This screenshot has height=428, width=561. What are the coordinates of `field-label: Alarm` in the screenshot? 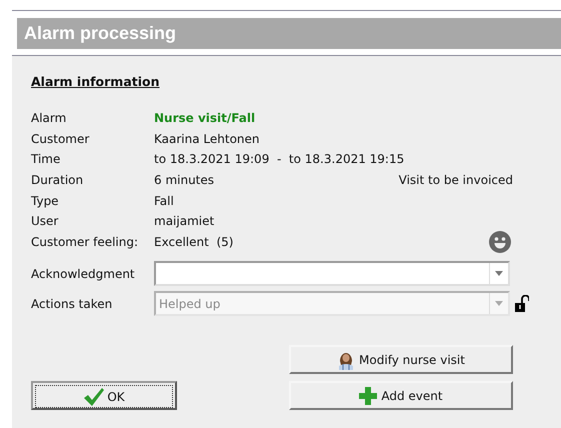 It's located at (49, 118).